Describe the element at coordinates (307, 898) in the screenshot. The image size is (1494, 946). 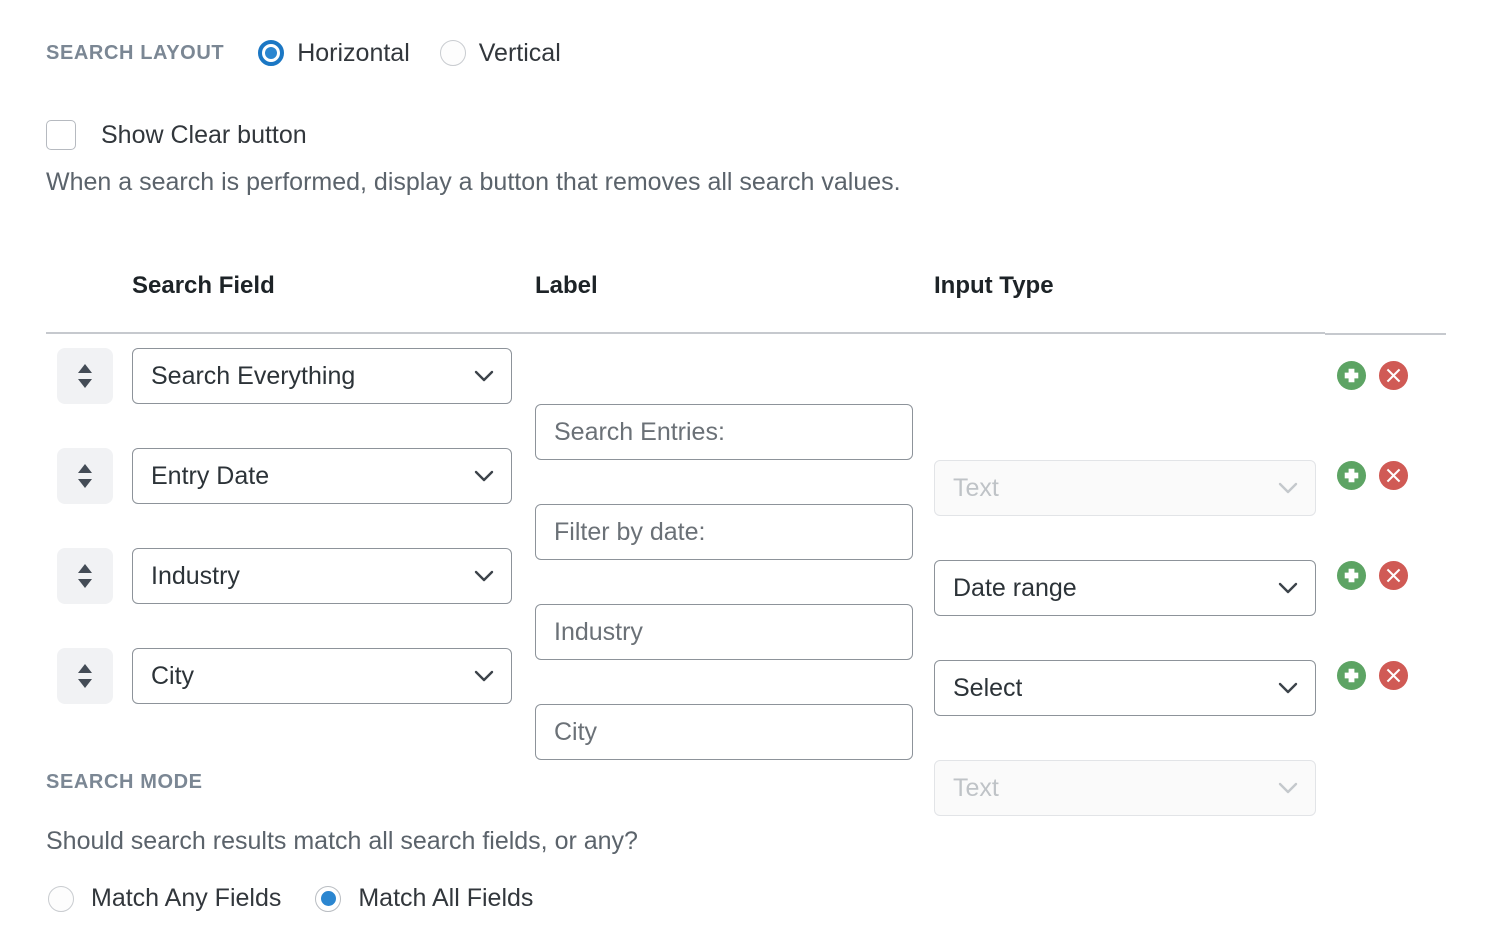
I see `search-mode-options: Match Any Fields Match All Fields` at that location.